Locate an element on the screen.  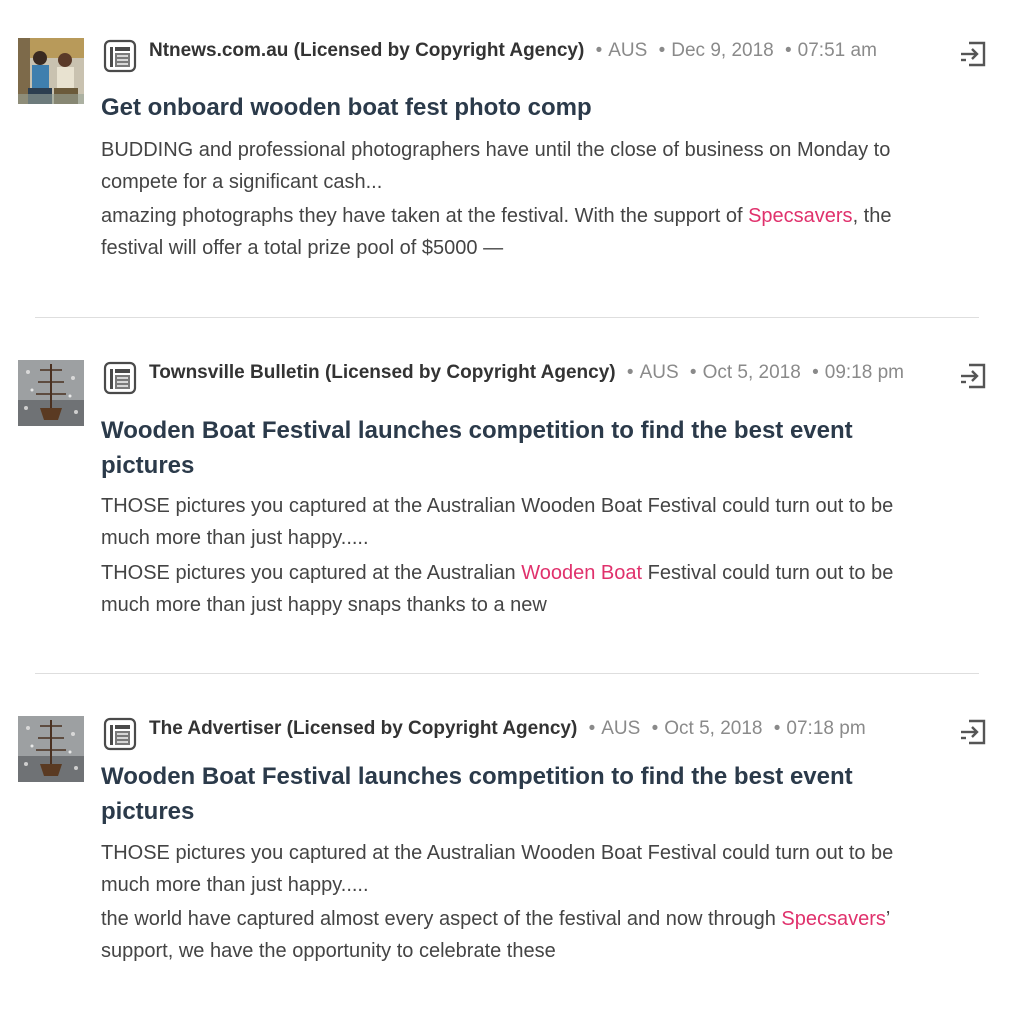
snippet-highlight: Wooden Boat is located at coordinates (582, 573).